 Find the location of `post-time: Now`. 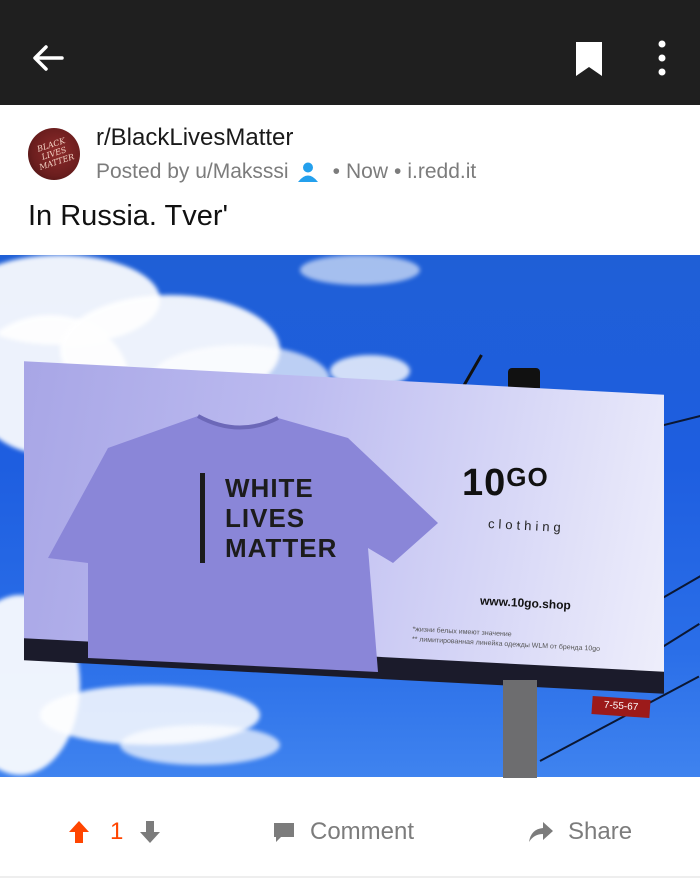

post-time: Now is located at coordinates (366, 171).